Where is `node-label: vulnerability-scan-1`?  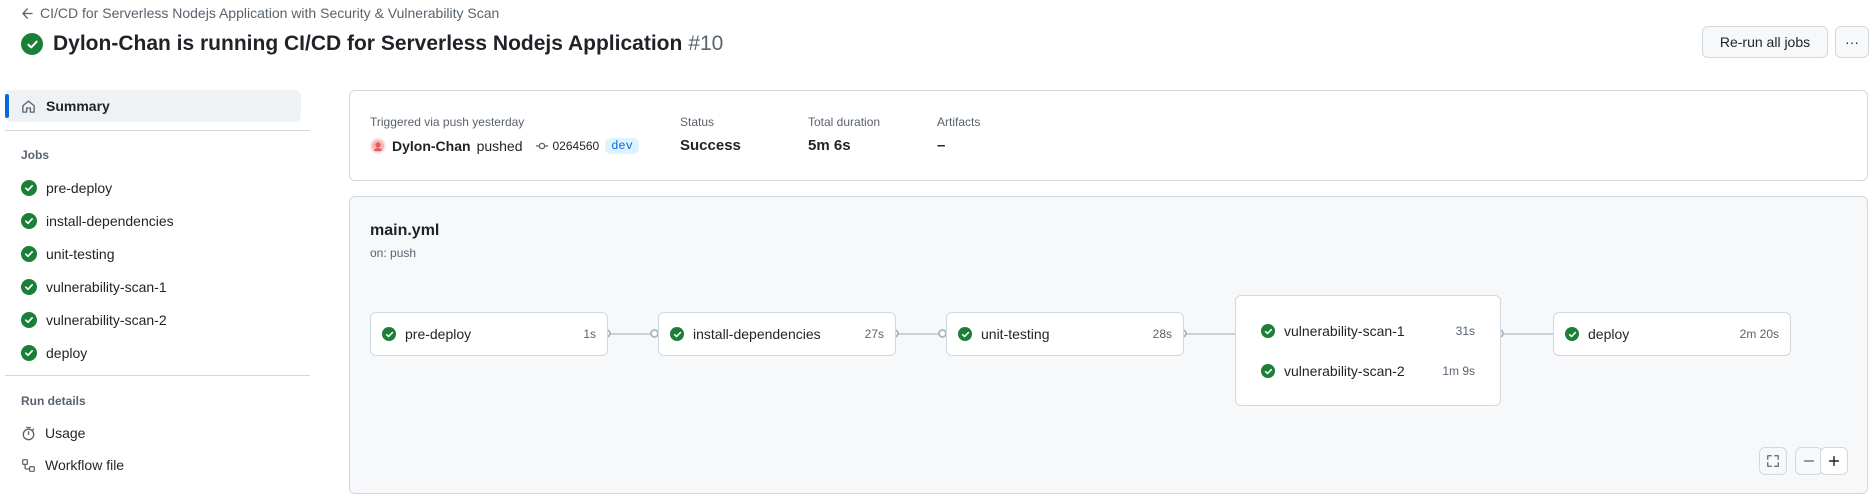
node-label: vulnerability-scan-1 is located at coordinates (1344, 331).